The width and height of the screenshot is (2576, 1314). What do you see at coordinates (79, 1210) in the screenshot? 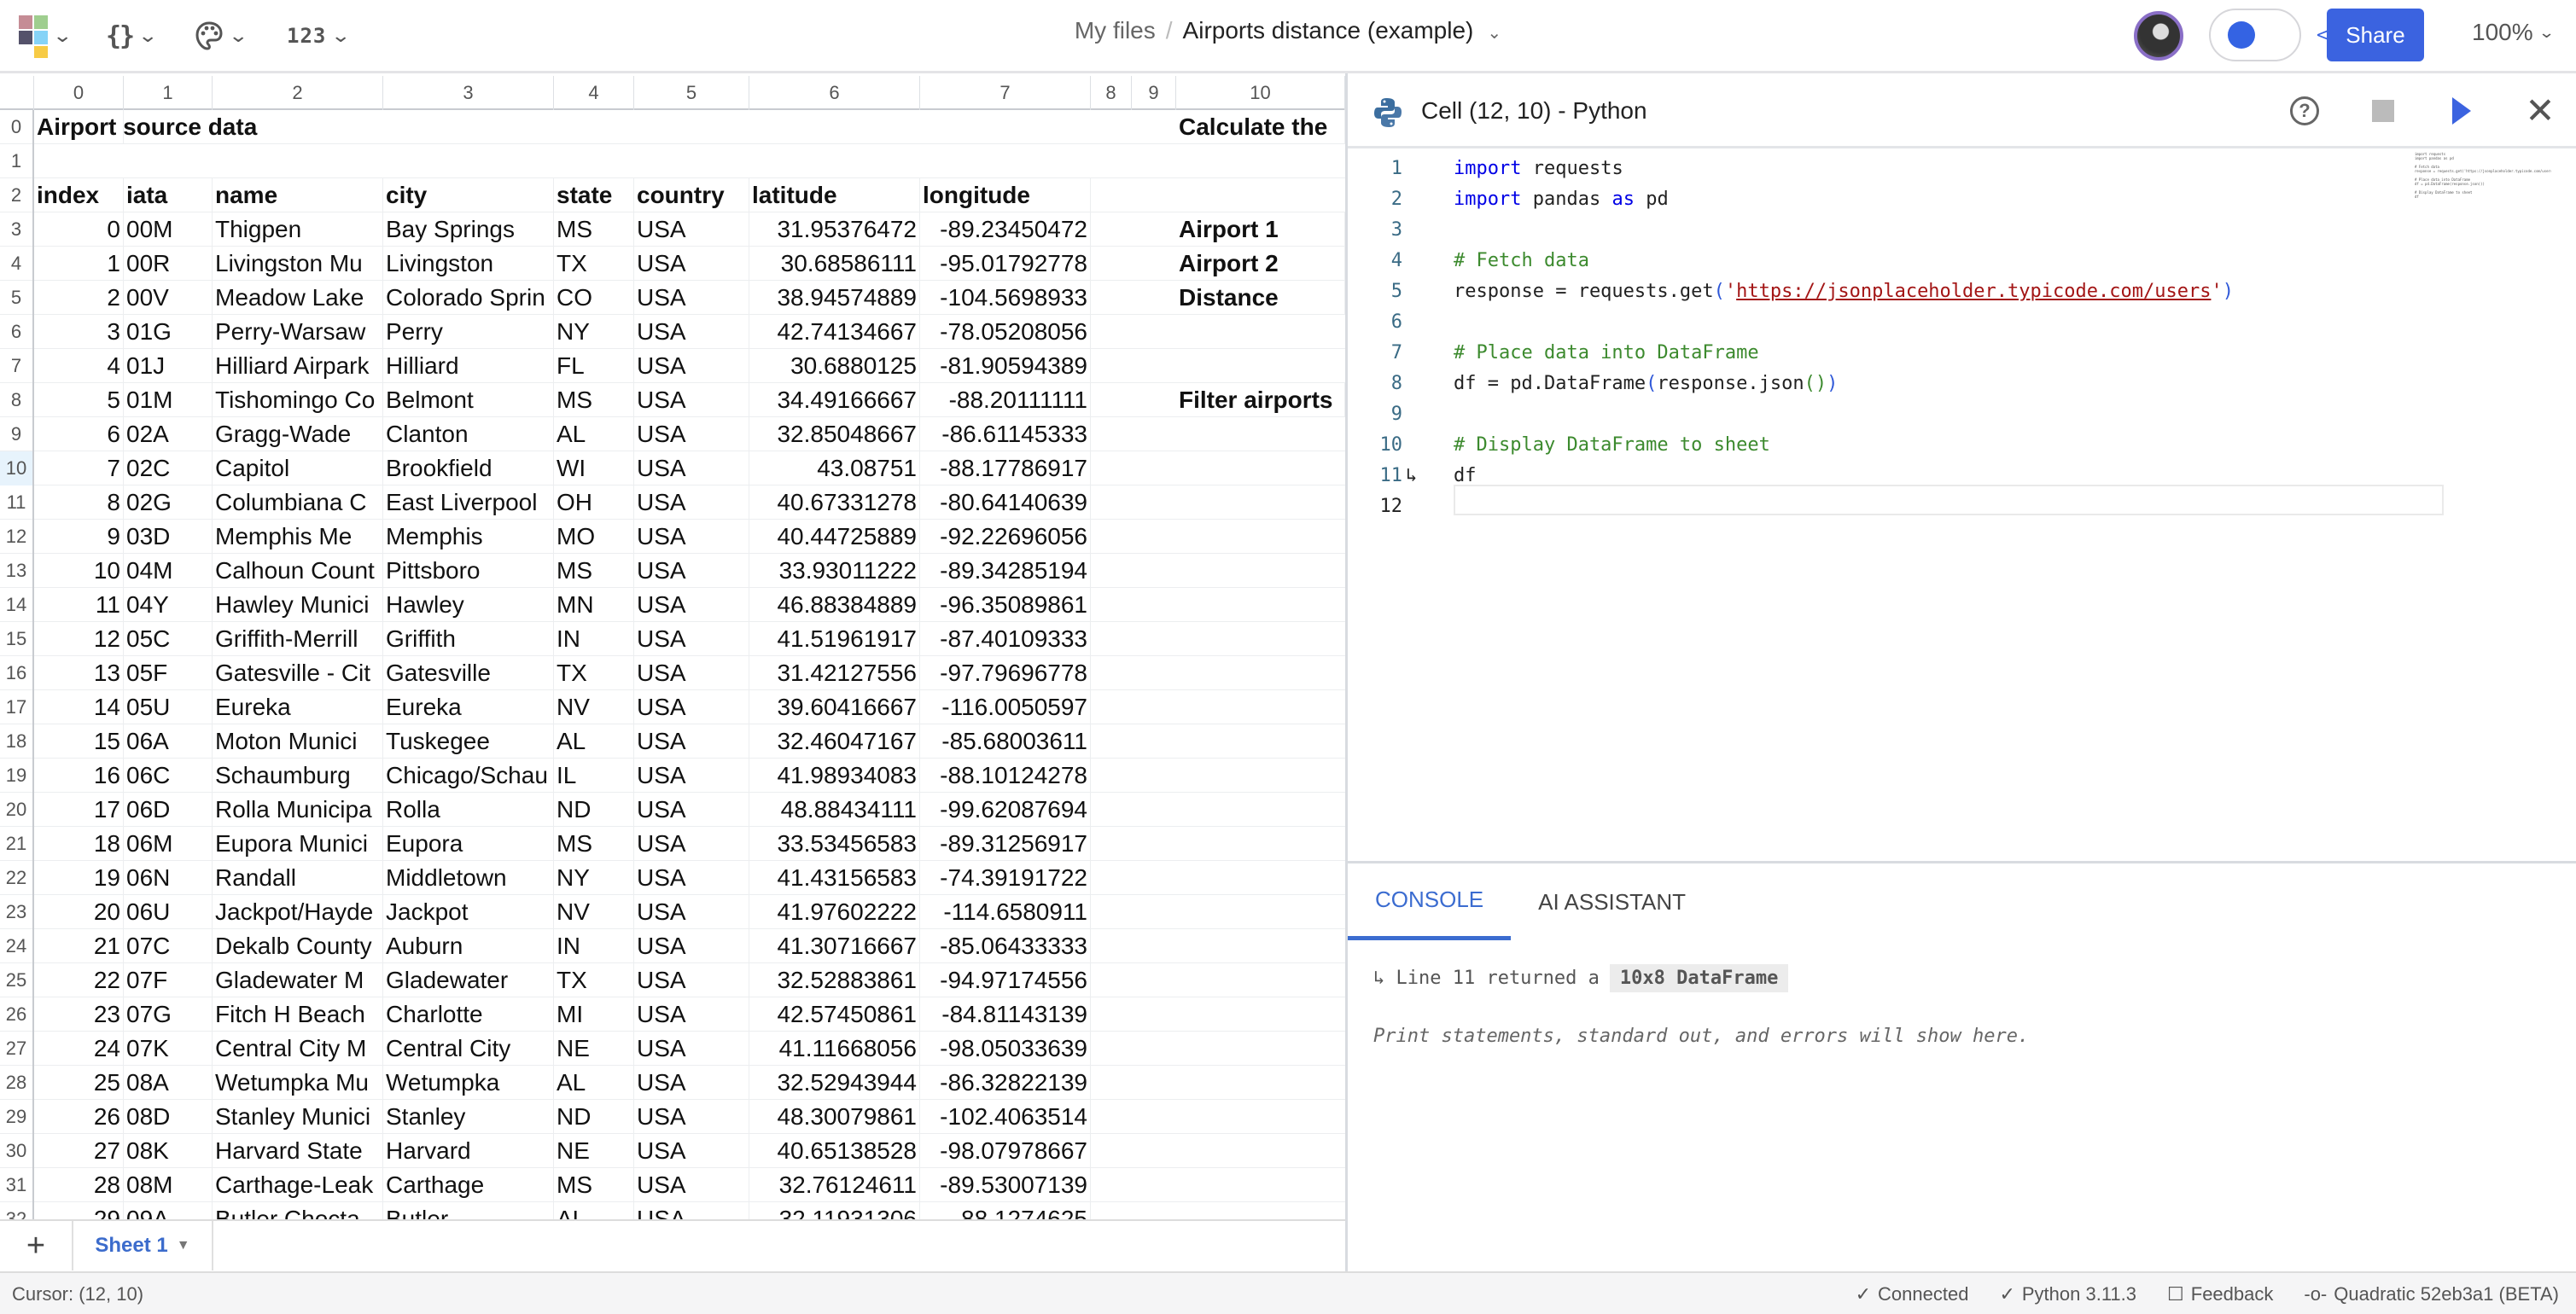
I see `data-cell: 29` at bounding box center [79, 1210].